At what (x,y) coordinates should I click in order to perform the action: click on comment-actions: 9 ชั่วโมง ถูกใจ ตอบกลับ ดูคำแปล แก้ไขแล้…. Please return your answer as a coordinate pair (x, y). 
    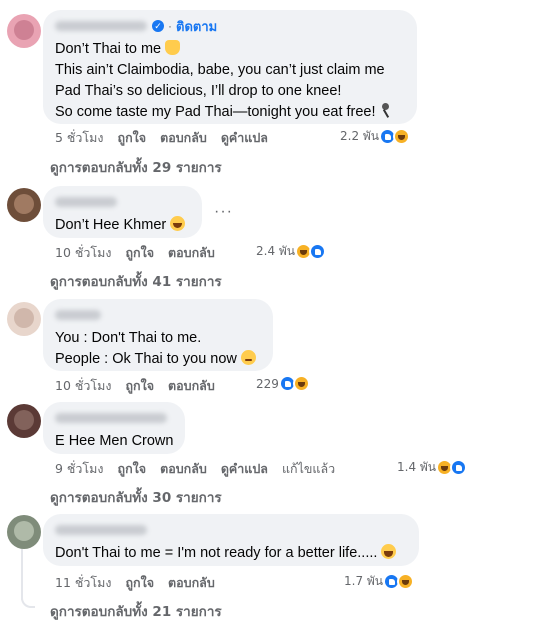
    Looking at the image, I should click on (202, 469).